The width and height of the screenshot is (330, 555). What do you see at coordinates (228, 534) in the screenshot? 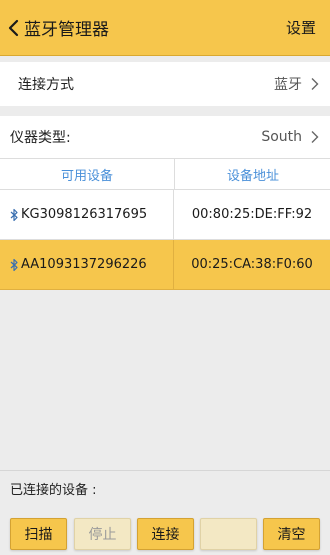
I see `disconnect-button` at bounding box center [228, 534].